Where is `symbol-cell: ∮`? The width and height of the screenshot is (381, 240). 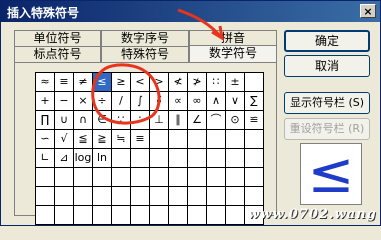 symbol-cell: ∮ is located at coordinates (159, 101).